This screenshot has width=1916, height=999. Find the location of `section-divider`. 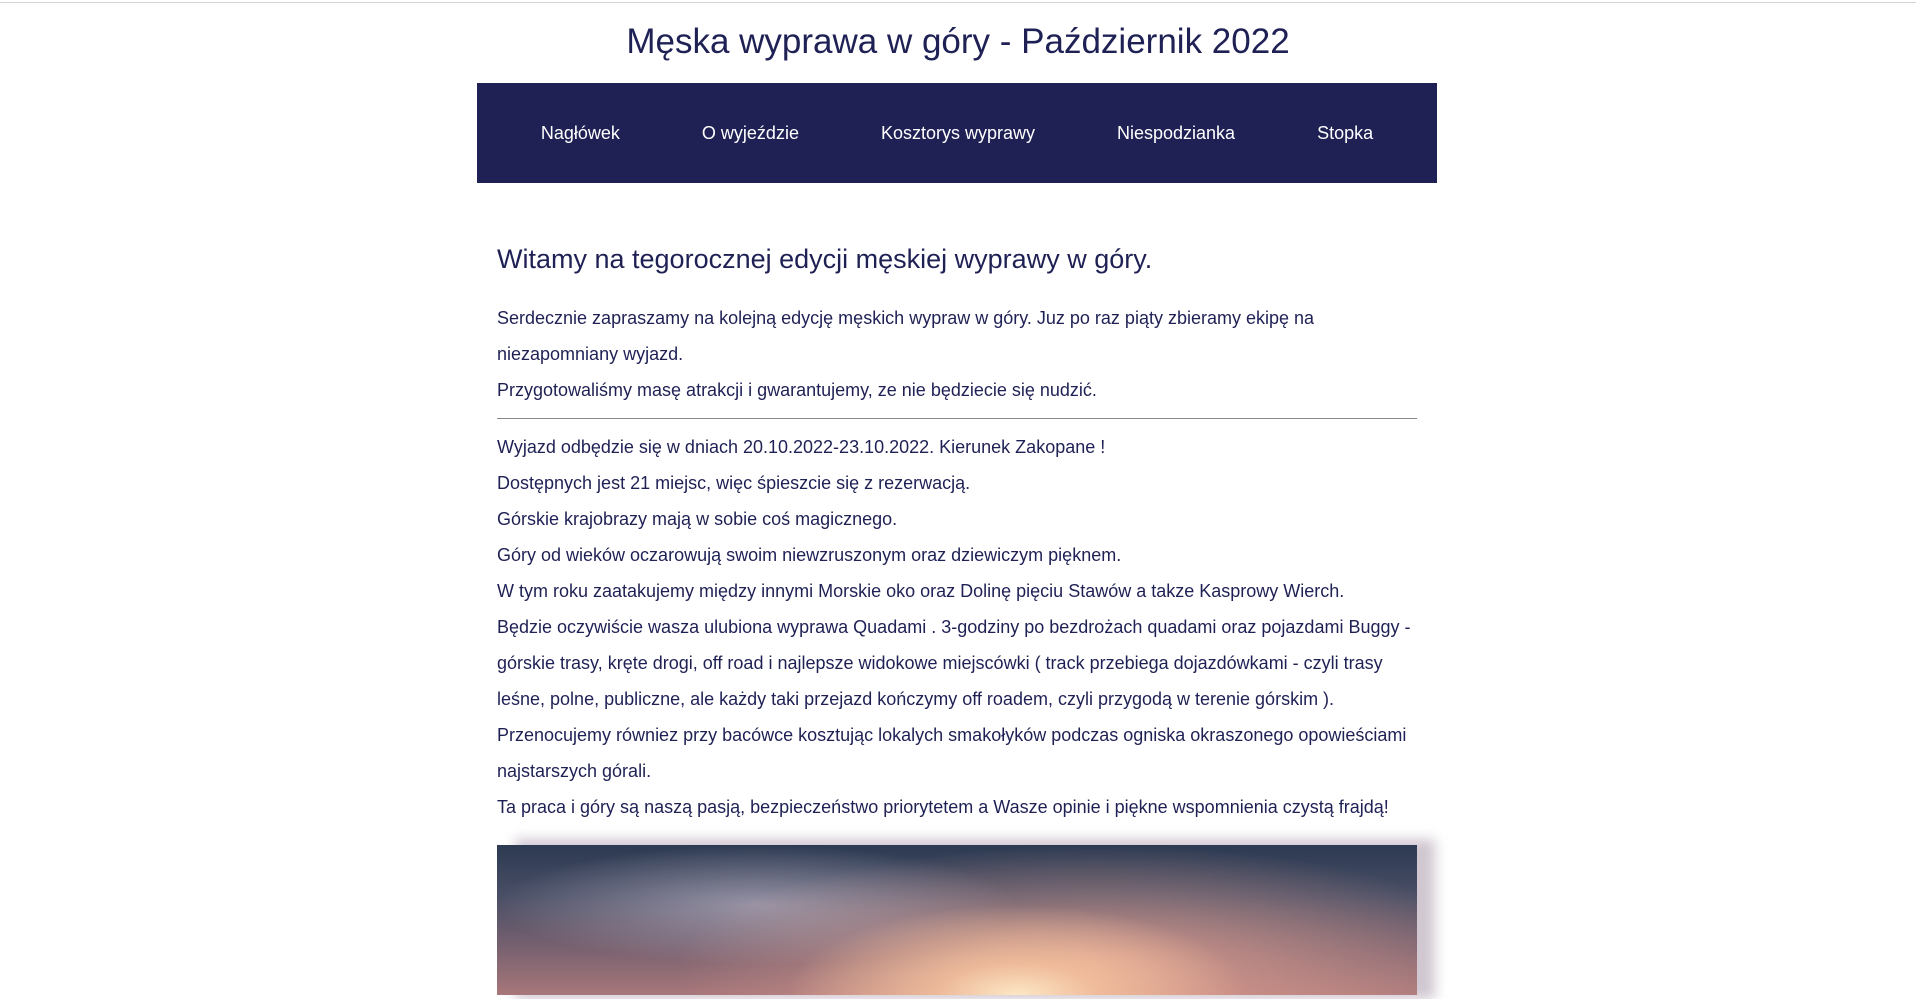

section-divider is located at coordinates (957, 418).